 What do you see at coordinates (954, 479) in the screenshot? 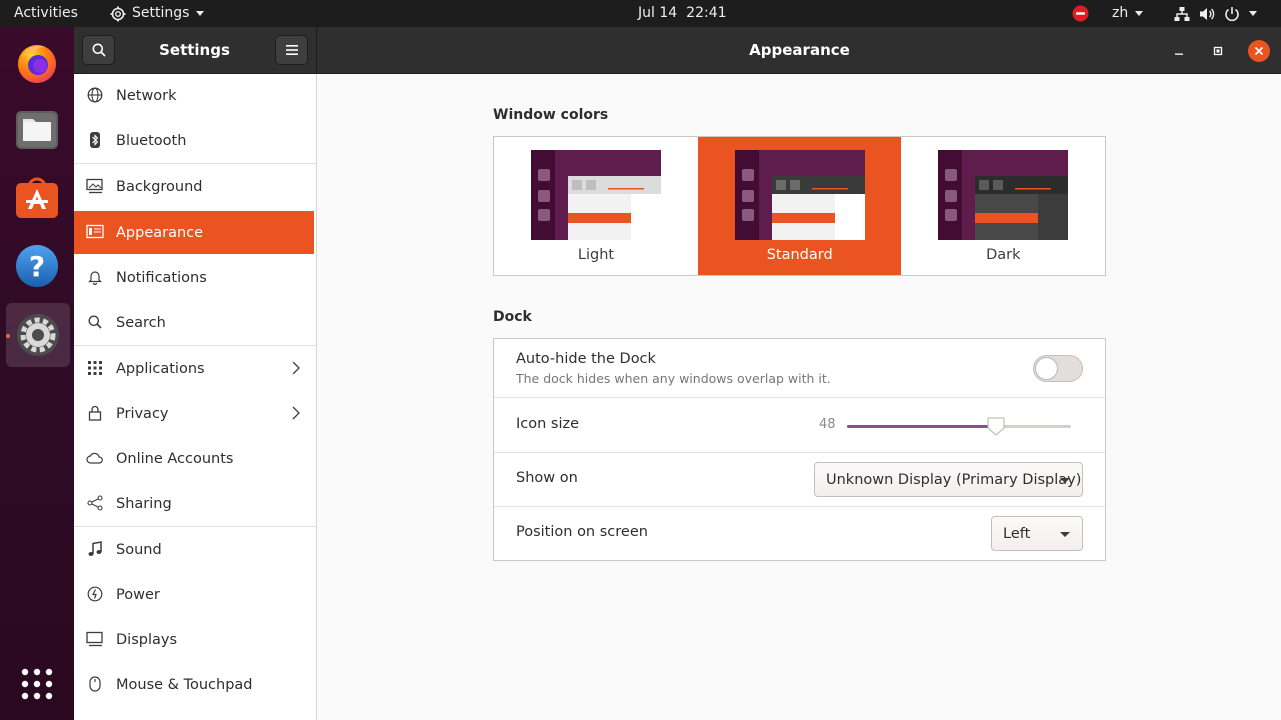
I see `show-on-value: Unknown Display (Primary Display)` at bounding box center [954, 479].